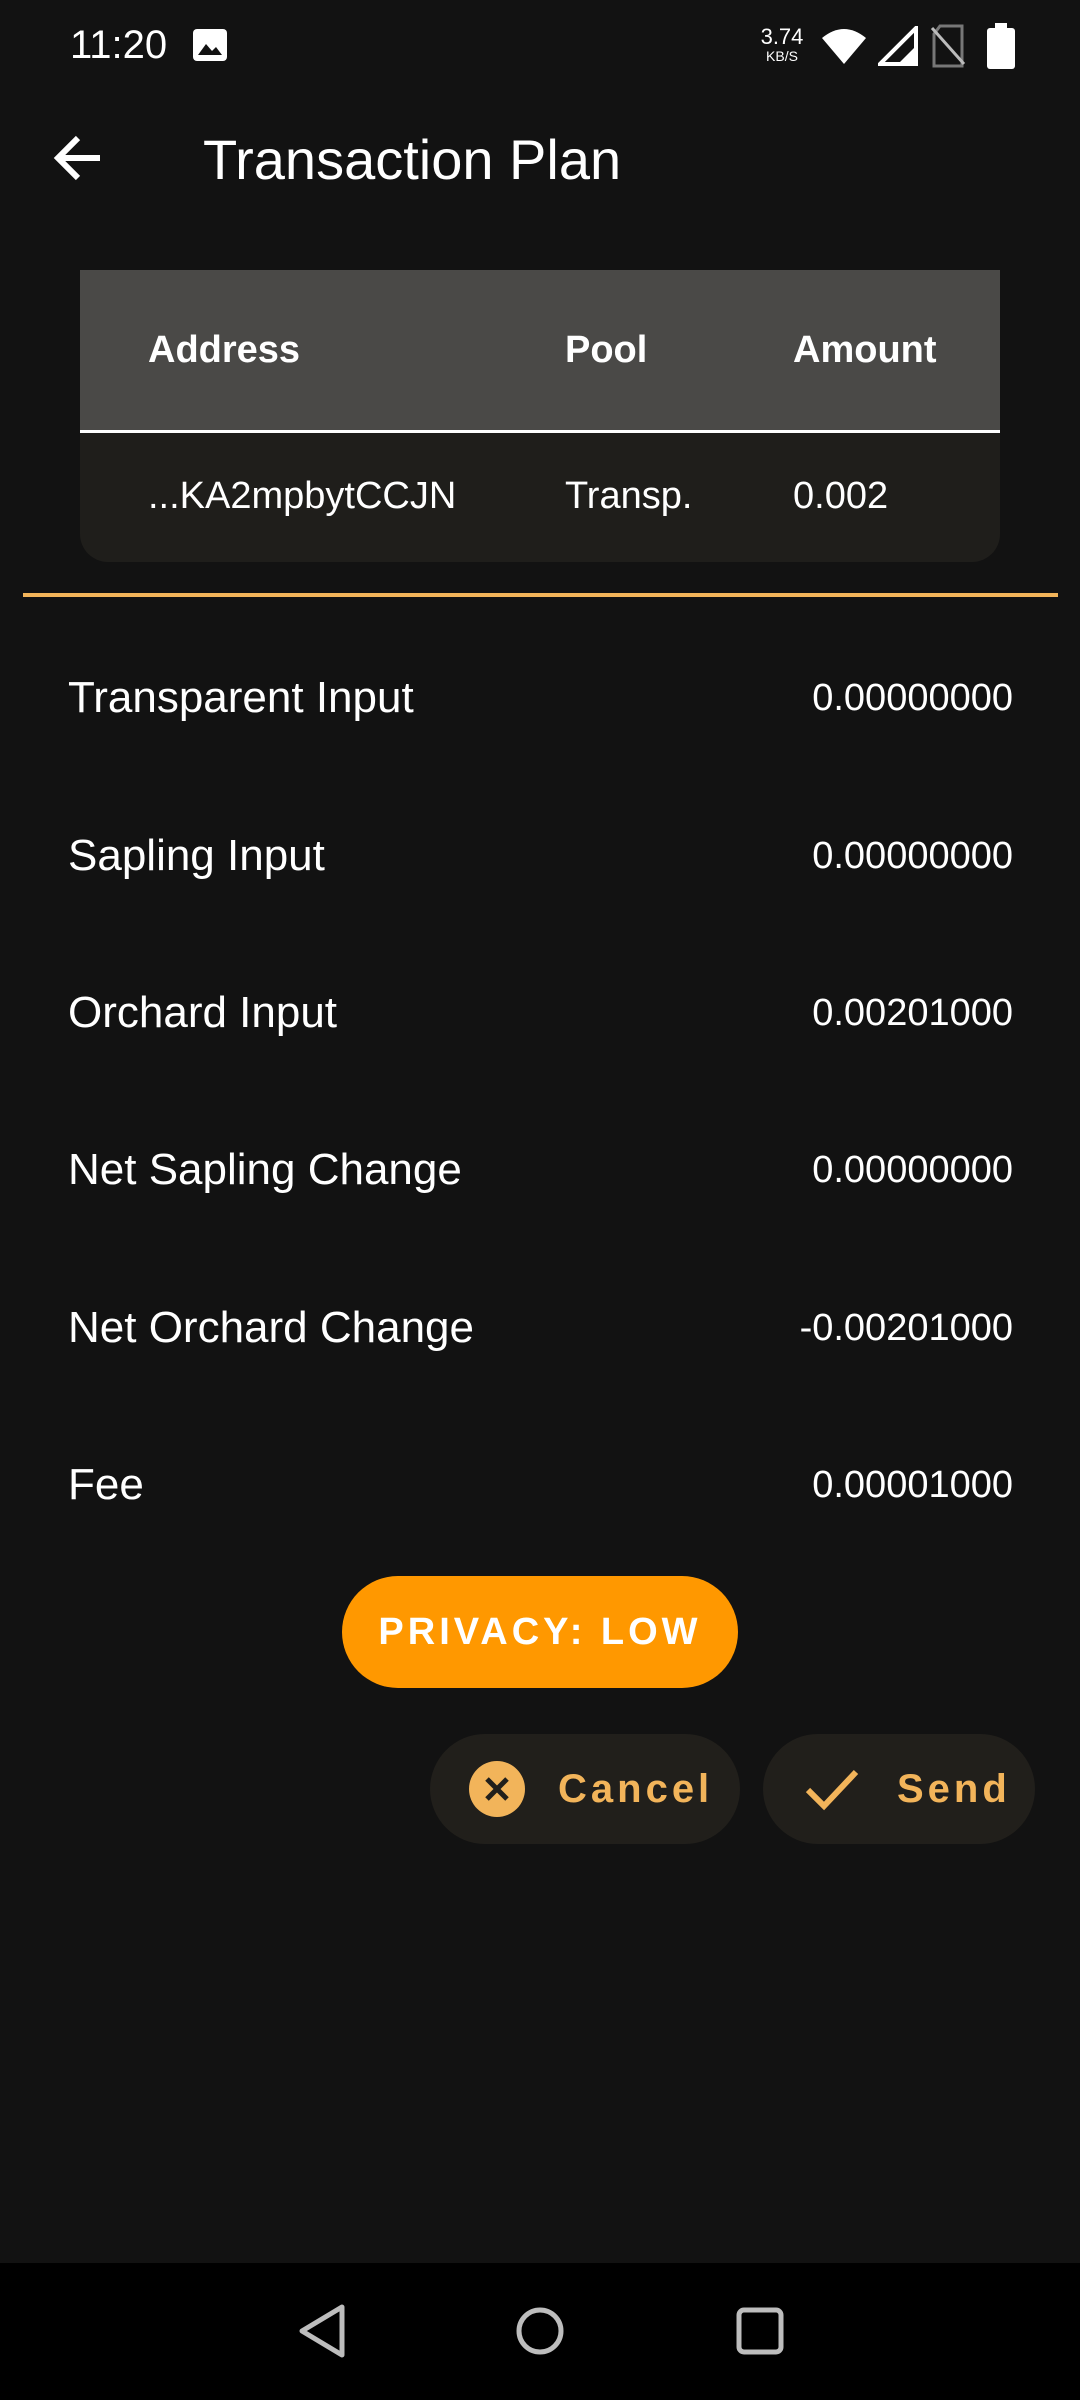 The height and width of the screenshot is (2400, 1080). Describe the element at coordinates (832, 1790) in the screenshot. I see `check-icon` at that location.